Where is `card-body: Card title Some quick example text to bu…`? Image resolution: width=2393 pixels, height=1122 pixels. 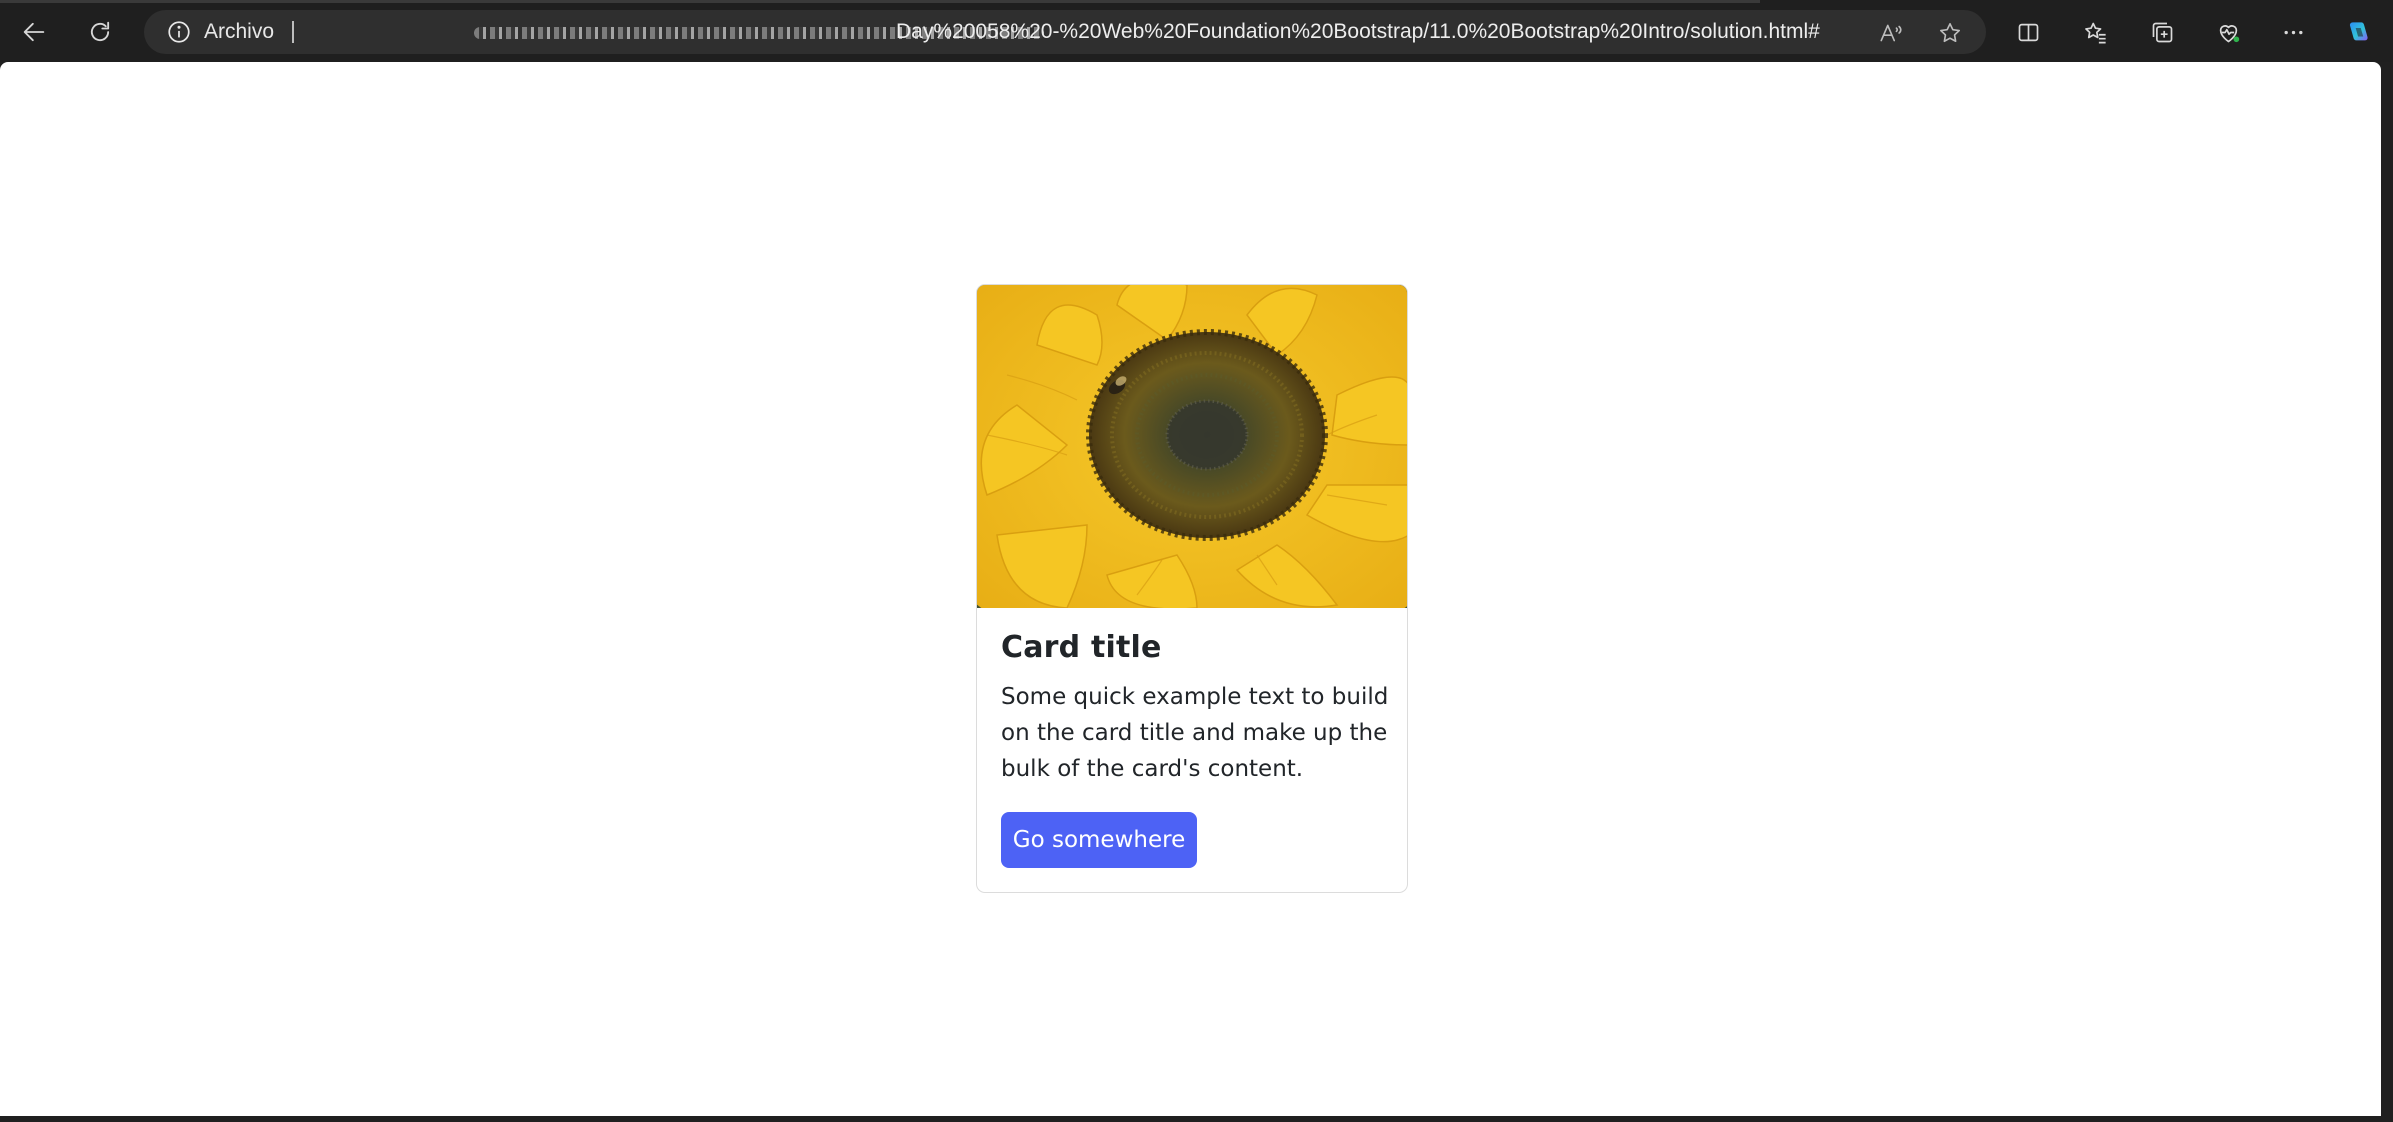 card-body: Card title Some quick example text to bu… is located at coordinates (1196, 697).